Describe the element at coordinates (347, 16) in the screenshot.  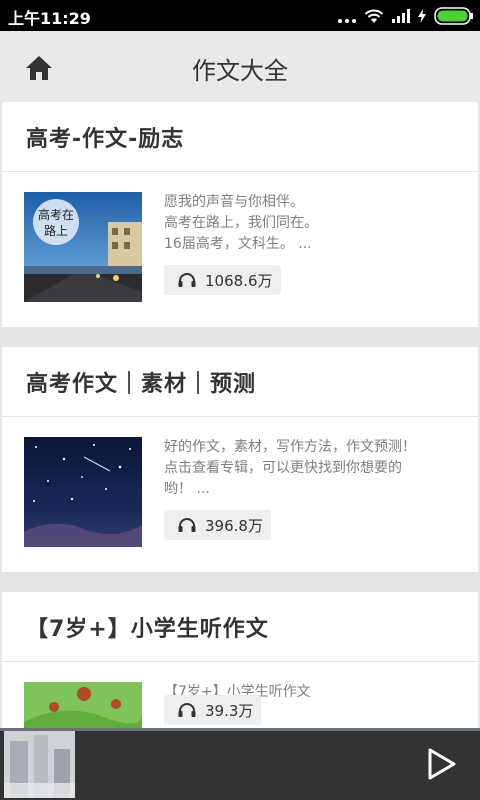
I see `more-dots-icon` at that location.